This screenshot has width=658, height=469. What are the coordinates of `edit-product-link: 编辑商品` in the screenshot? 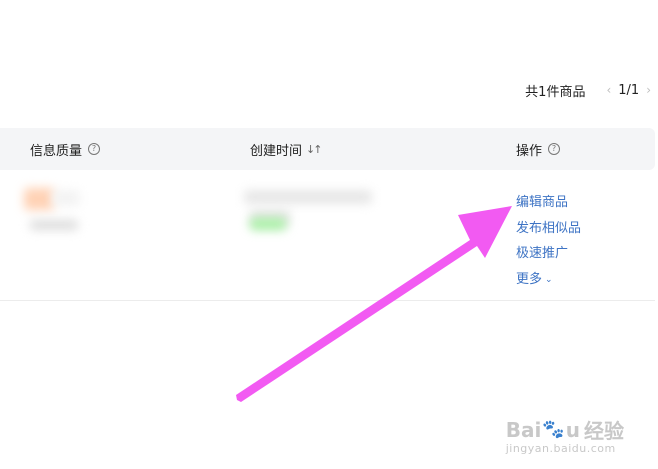 It's located at (548, 203).